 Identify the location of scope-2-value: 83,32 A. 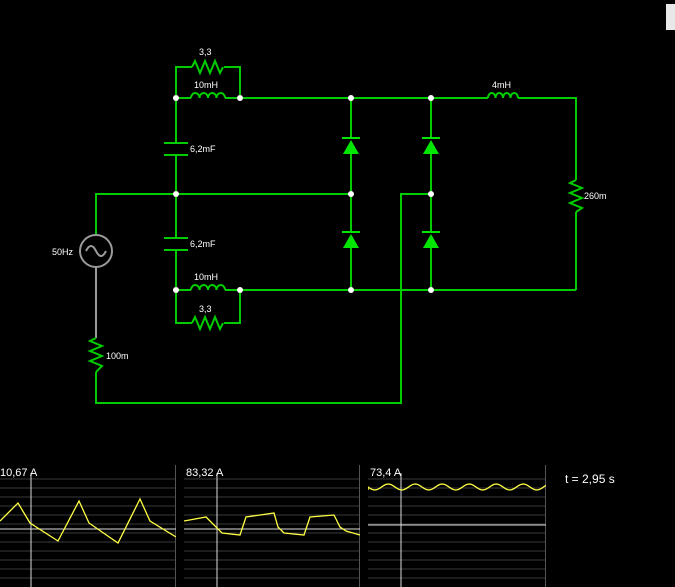
(205, 473).